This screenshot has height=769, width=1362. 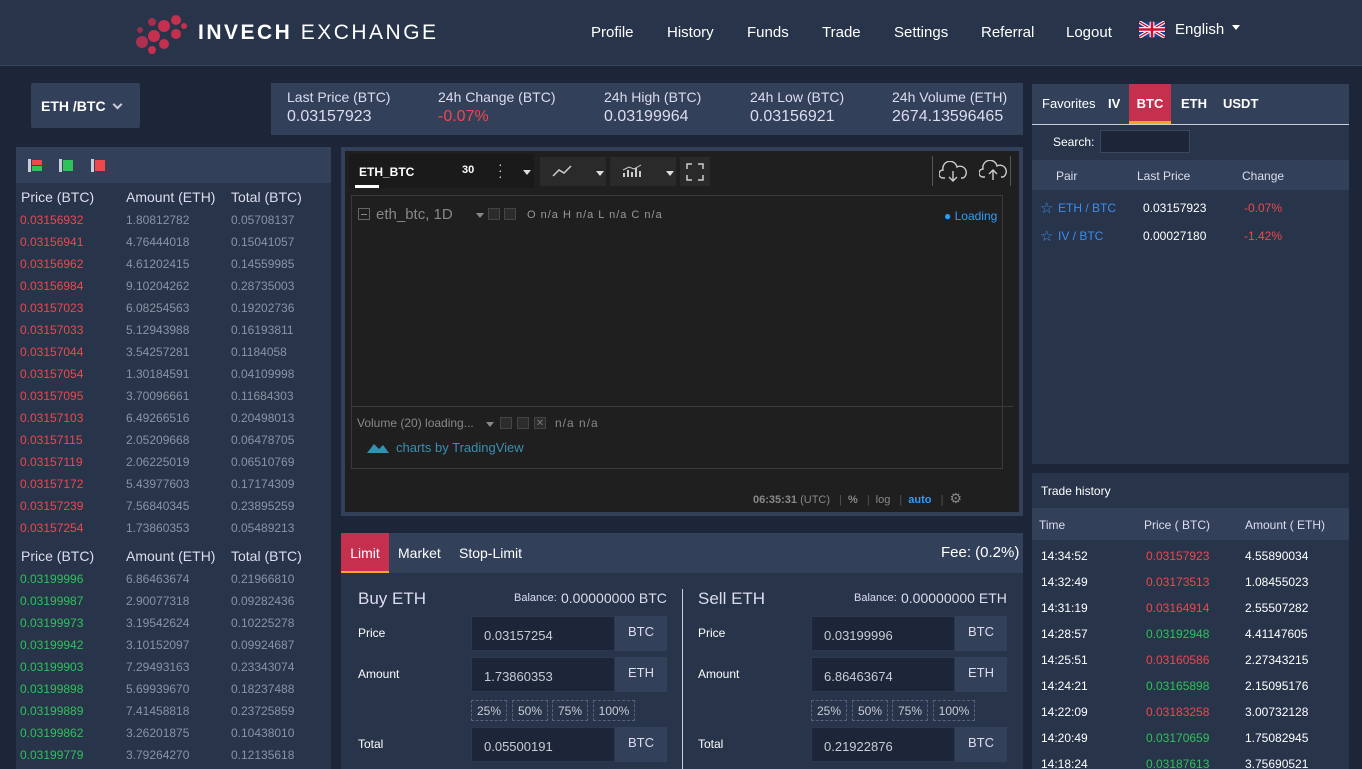 I want to click on nav-funds: Funds, so click(x=768, y=32).